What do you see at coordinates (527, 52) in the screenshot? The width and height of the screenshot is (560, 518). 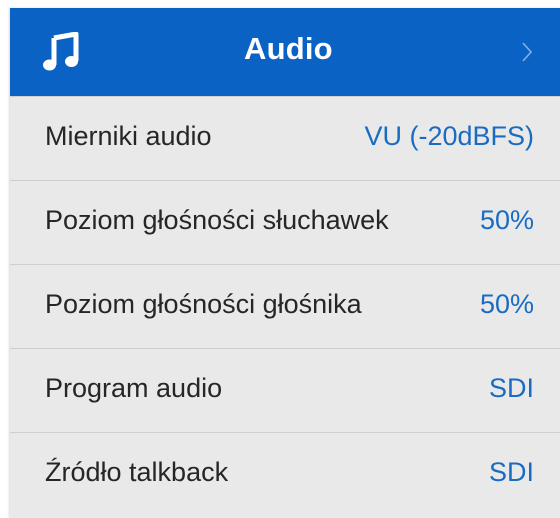 I see `chevron-right-icon` at bounding box center [527, 52].